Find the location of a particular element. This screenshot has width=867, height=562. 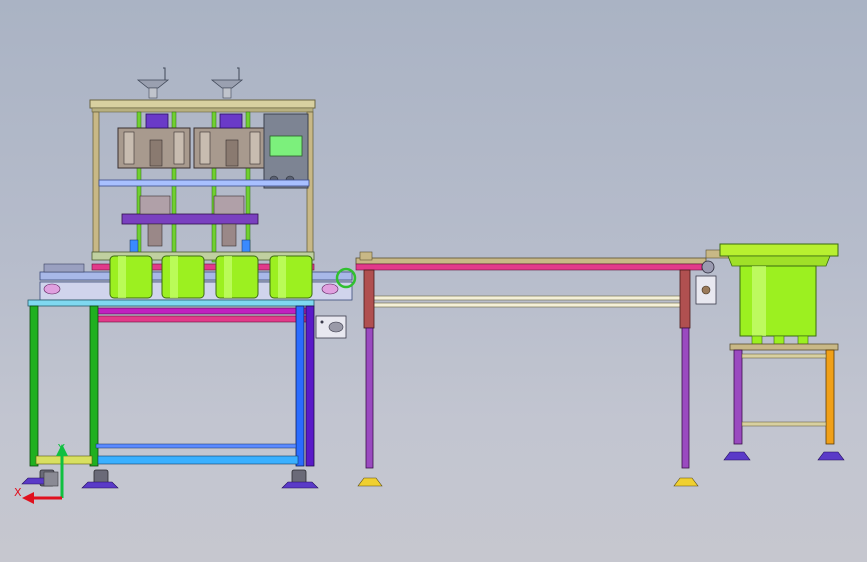

y-axis-label: Y is located at coordinates (61, 448).